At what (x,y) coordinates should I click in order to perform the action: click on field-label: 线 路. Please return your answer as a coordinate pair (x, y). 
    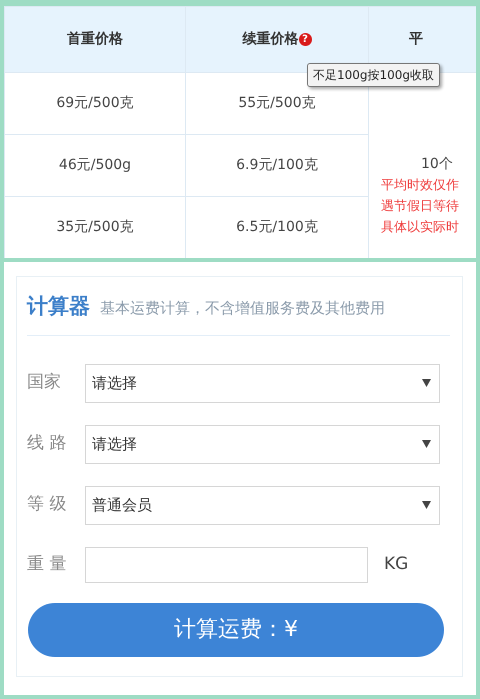
    Looking at the image, I should click on (47, 444).